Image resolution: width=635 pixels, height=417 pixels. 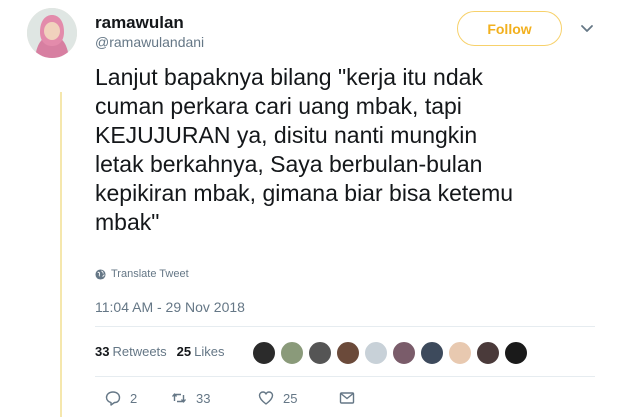 I want to click on tweet-stats: 33 Retweets 25 Likes, so click(x=160, y=351).